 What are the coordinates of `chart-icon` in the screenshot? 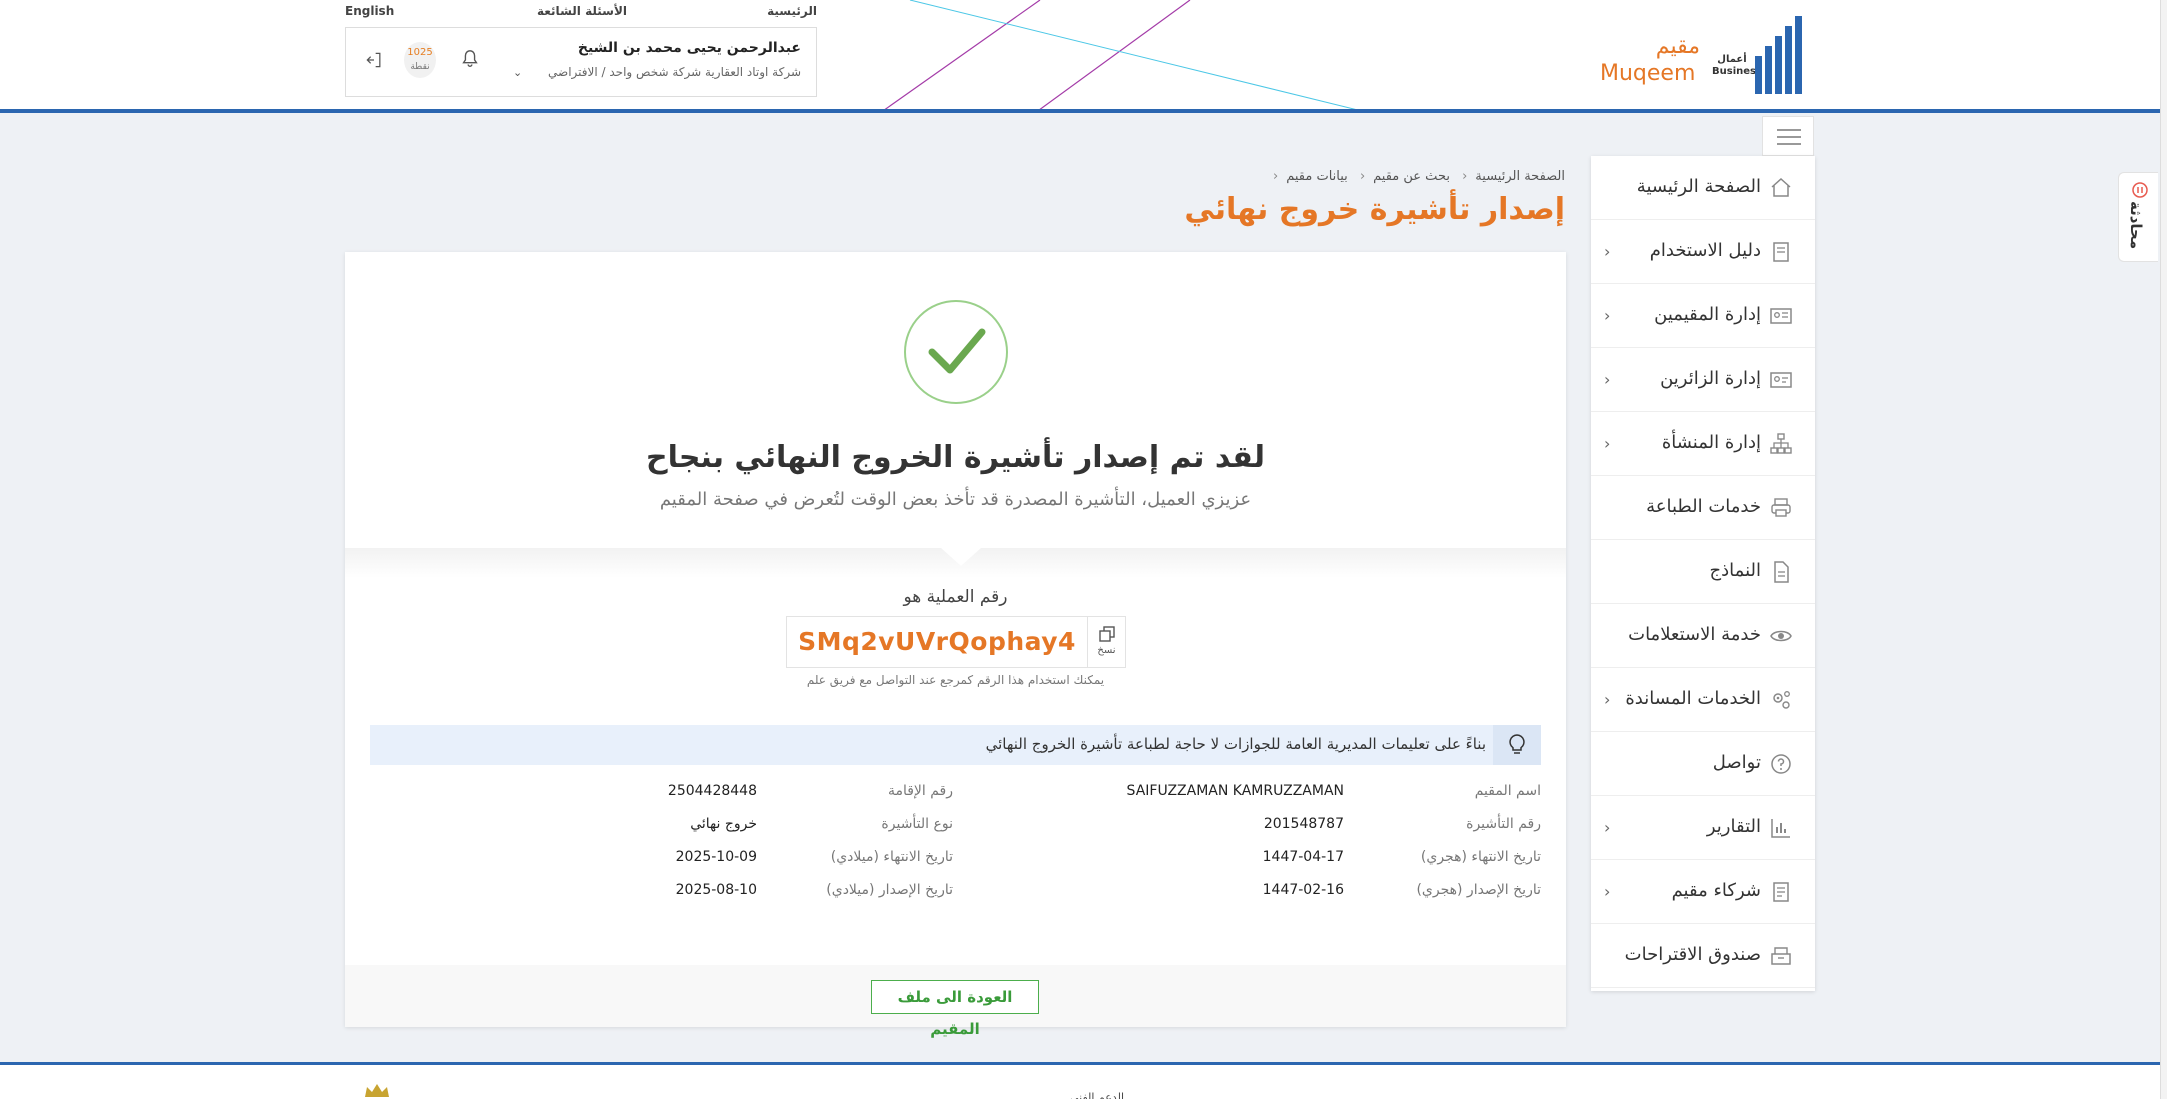 It's located at (1780, 828).